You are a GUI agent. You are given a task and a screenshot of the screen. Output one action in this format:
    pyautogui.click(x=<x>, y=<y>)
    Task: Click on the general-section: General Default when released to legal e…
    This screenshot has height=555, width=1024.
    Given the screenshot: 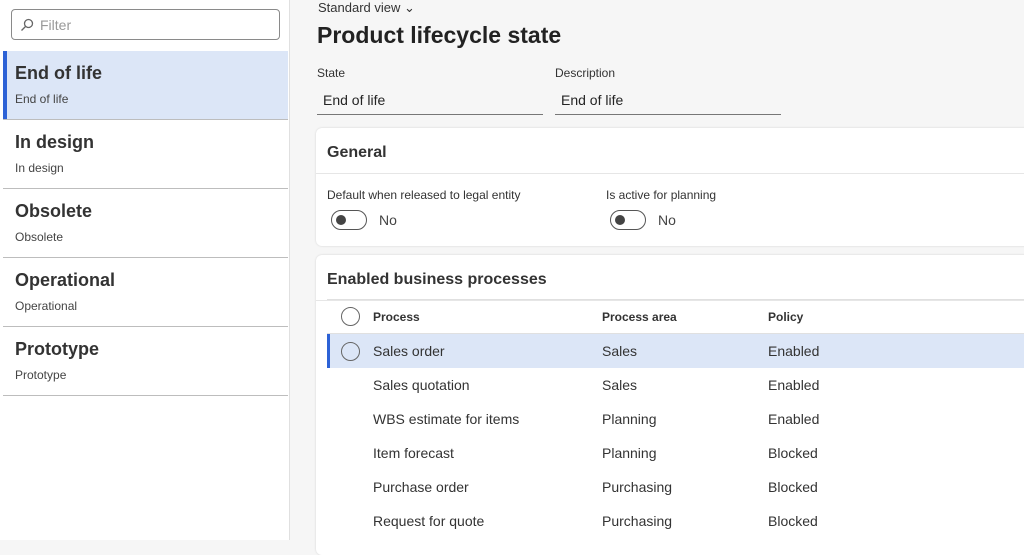 What is the action you would take?
    pyautogui.click(x=670, y=187)
    